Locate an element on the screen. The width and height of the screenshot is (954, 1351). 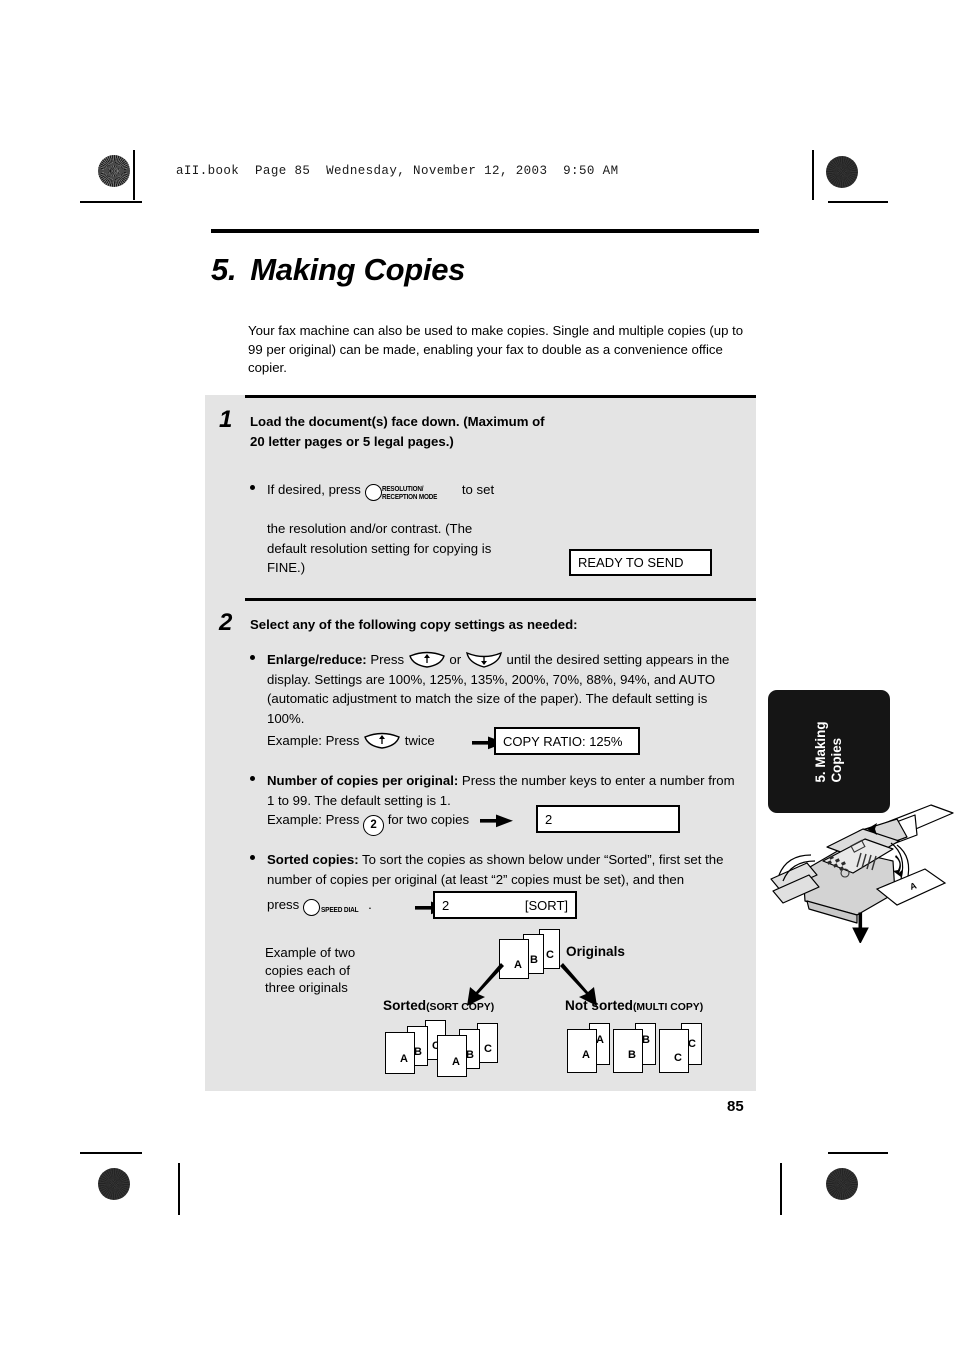
enlarge-example-pre: Example: Press is located at coordinates (313, 740).